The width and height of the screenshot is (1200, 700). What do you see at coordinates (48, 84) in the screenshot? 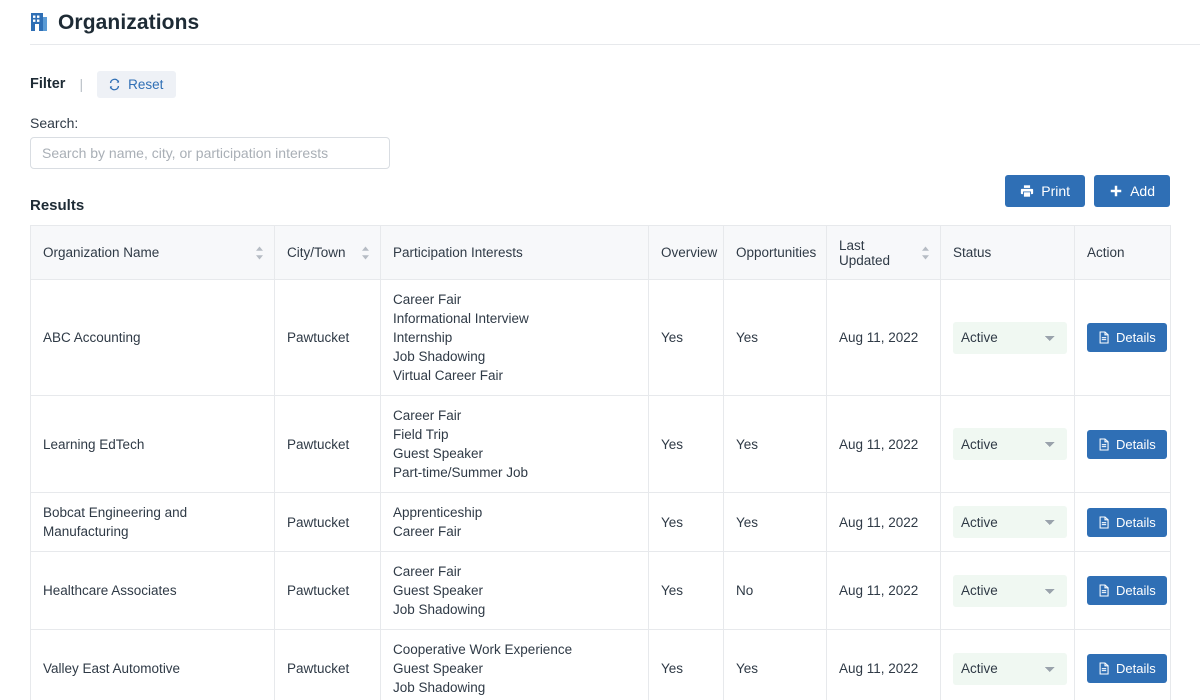
I see `filter-label: Filter` at bounding box center [48, 84].